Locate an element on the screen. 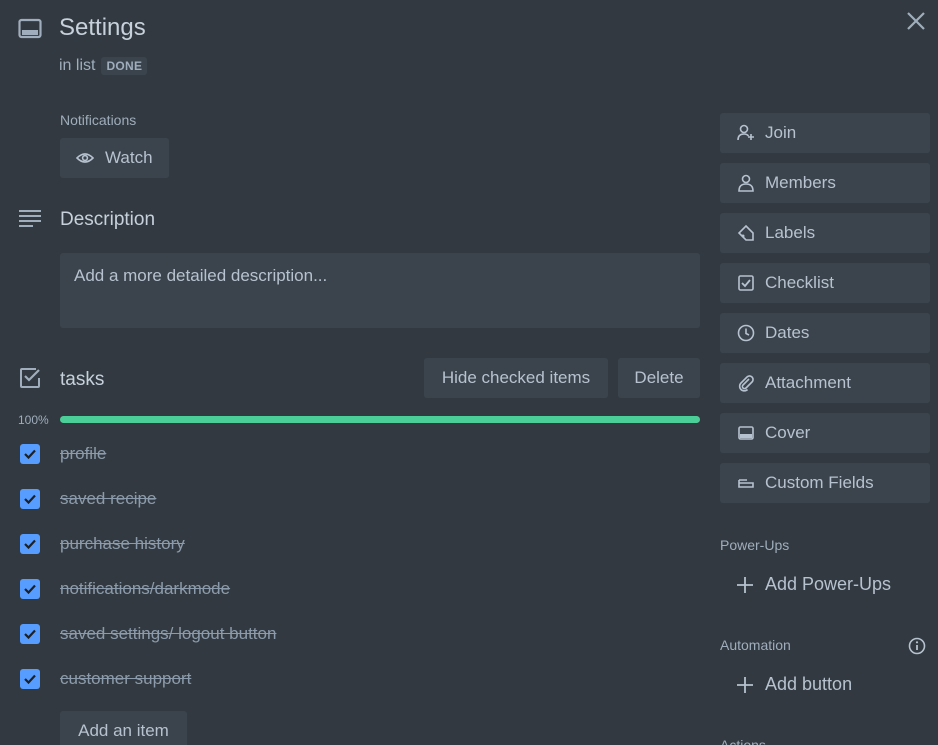  checklist-item: profile is located at coordinates (63, 454).